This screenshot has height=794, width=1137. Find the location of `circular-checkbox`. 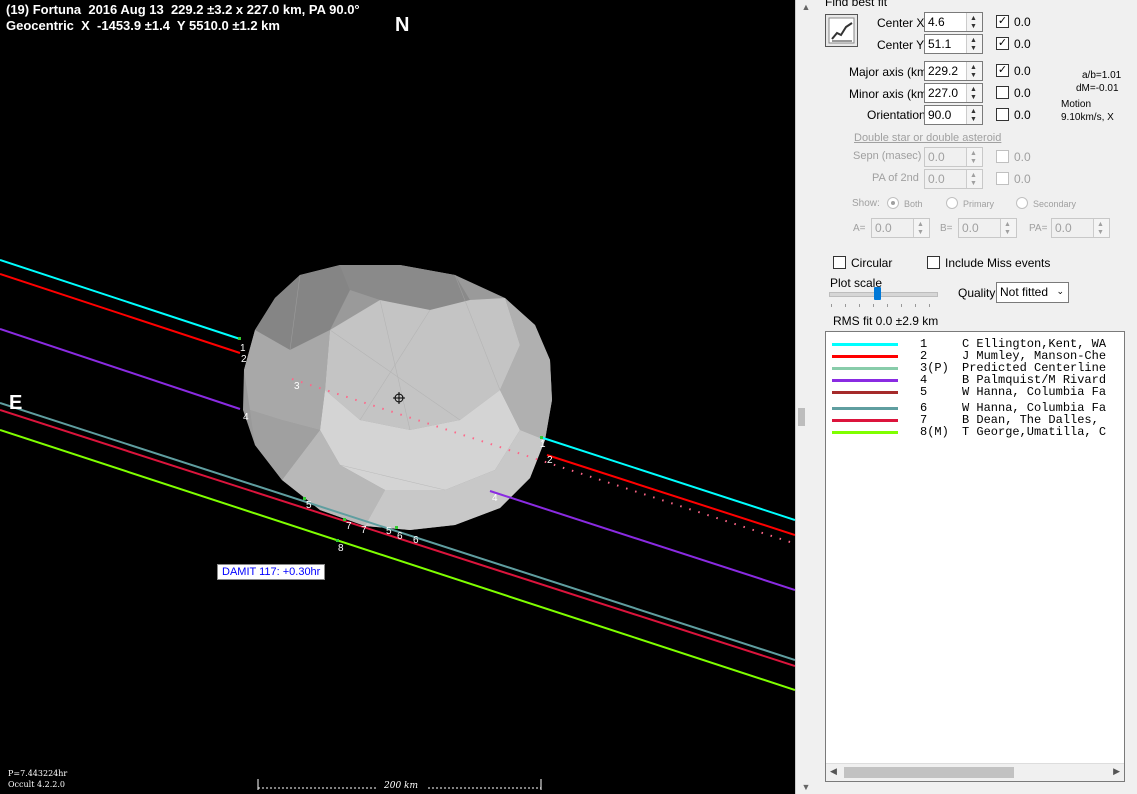

circular-checkbox is located at coordinates (839, 262).